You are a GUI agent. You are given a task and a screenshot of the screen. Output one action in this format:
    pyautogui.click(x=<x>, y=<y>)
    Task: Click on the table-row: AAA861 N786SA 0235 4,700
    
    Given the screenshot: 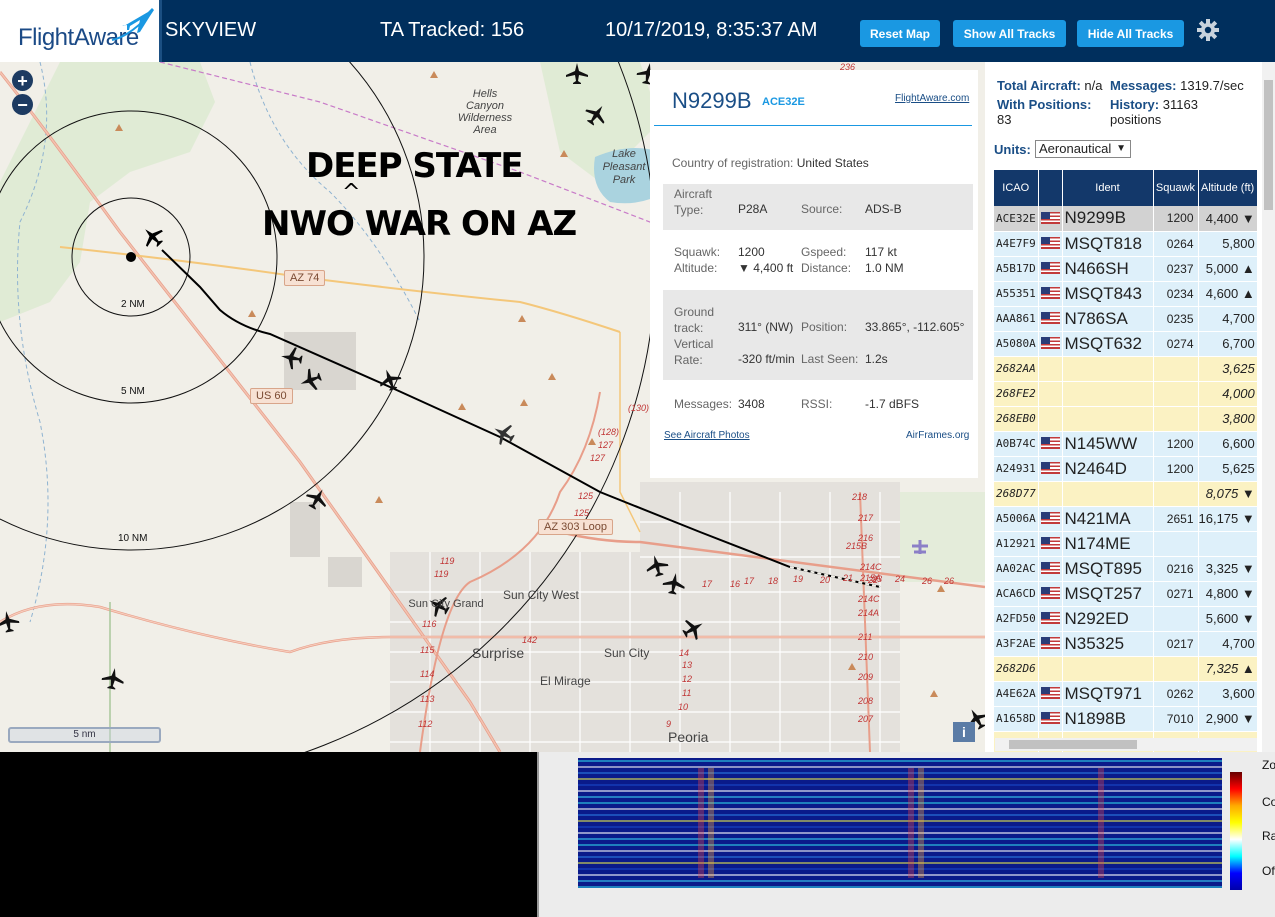 What is the action you would take?
    pyautogui.click(x=1126, y=319)
    